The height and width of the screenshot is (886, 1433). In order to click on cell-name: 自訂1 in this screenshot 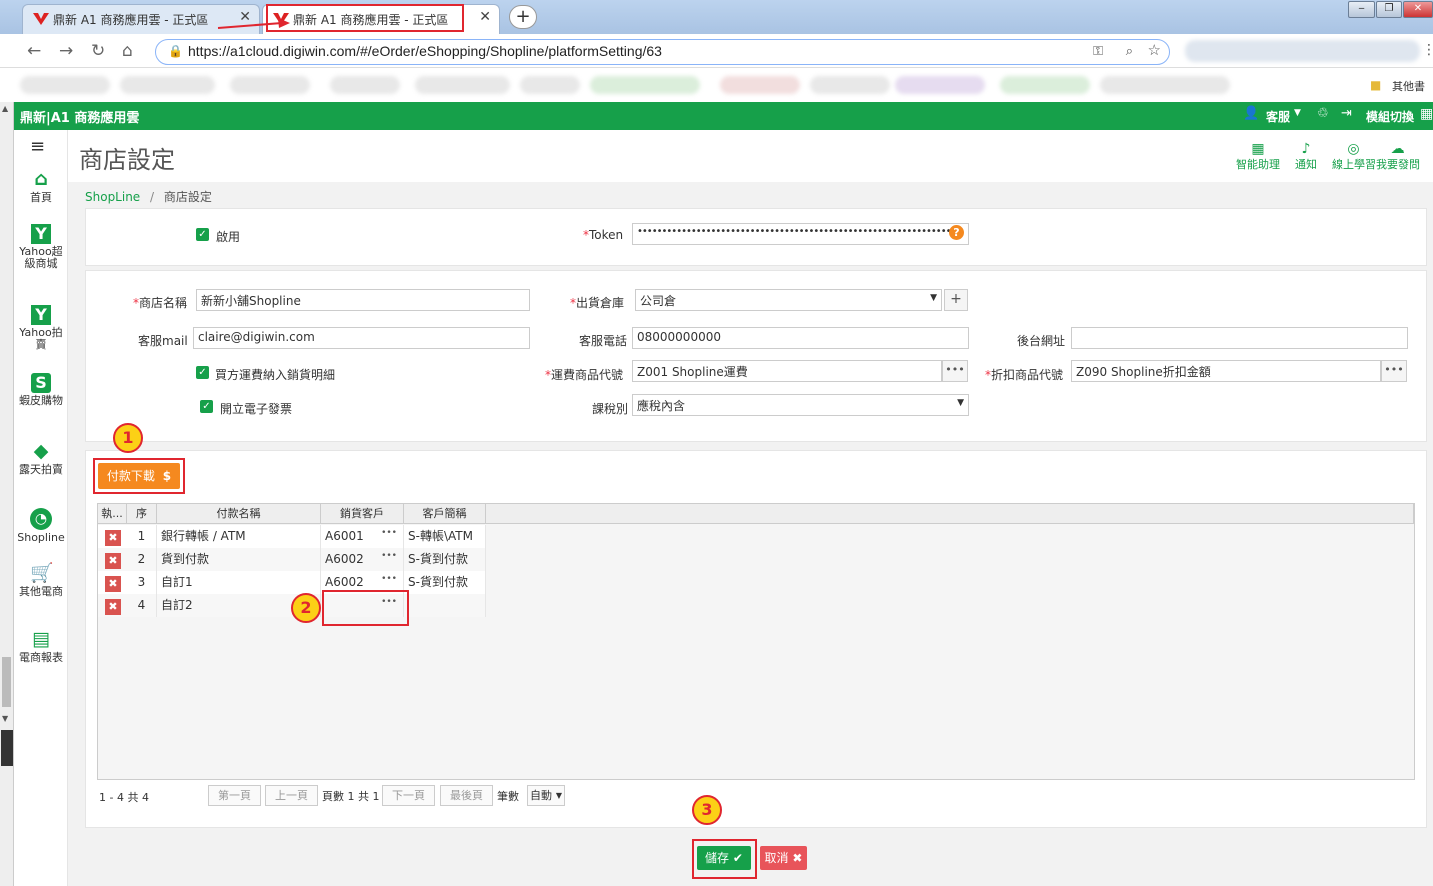, I will do `click(239, 582)`.